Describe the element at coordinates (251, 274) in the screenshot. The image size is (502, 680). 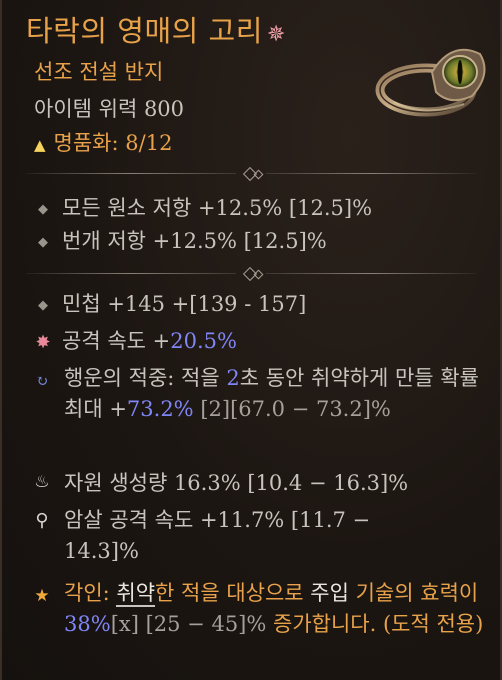
I see `divider-mid` at that location.